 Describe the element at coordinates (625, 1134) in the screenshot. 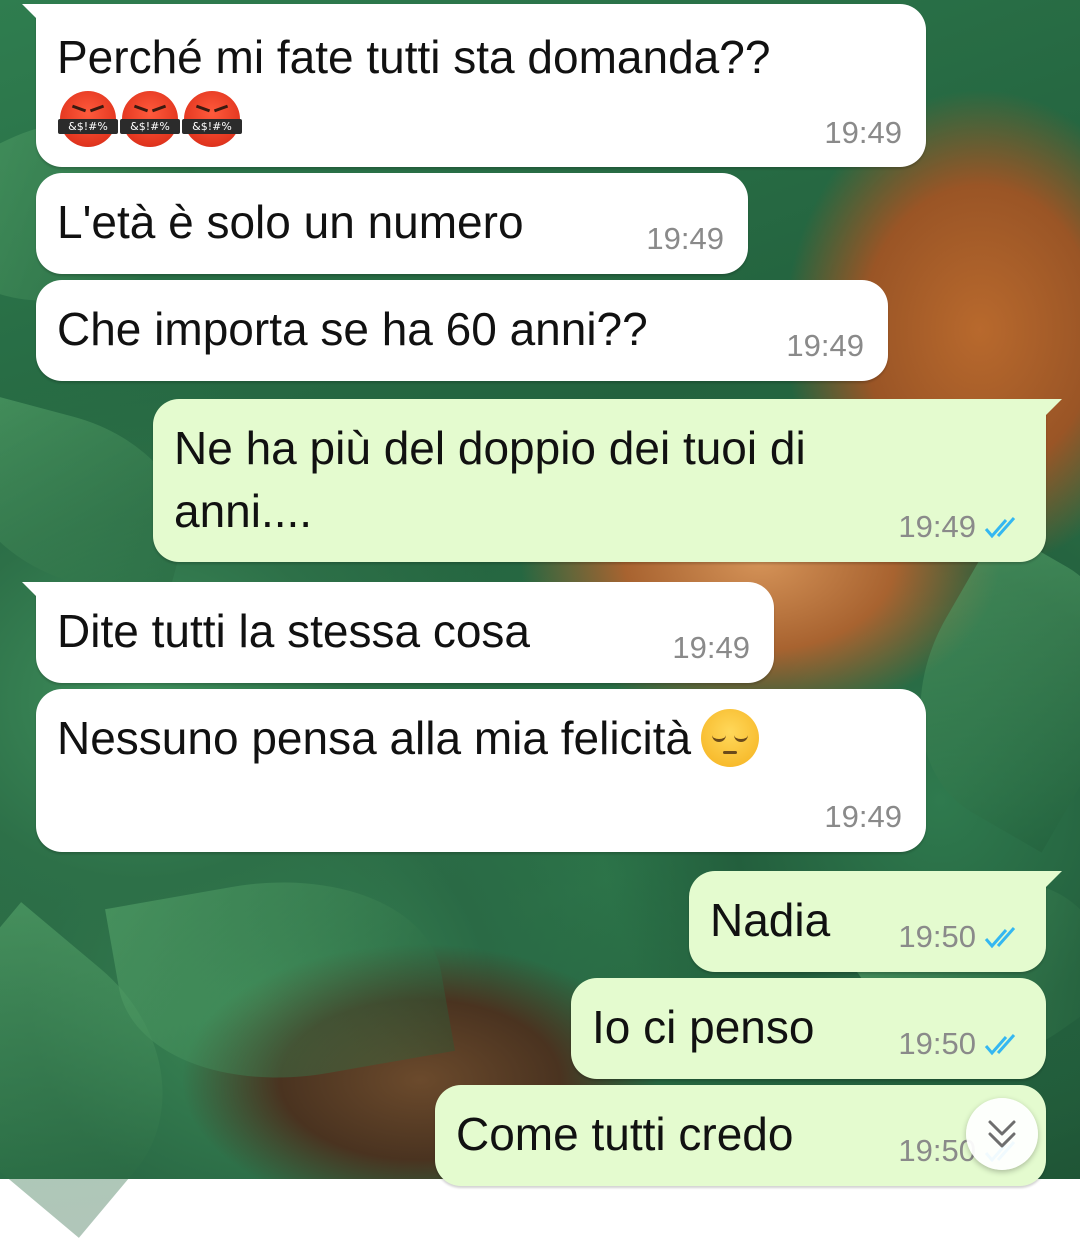

I see `message-text: Come tutti credo` at that location.